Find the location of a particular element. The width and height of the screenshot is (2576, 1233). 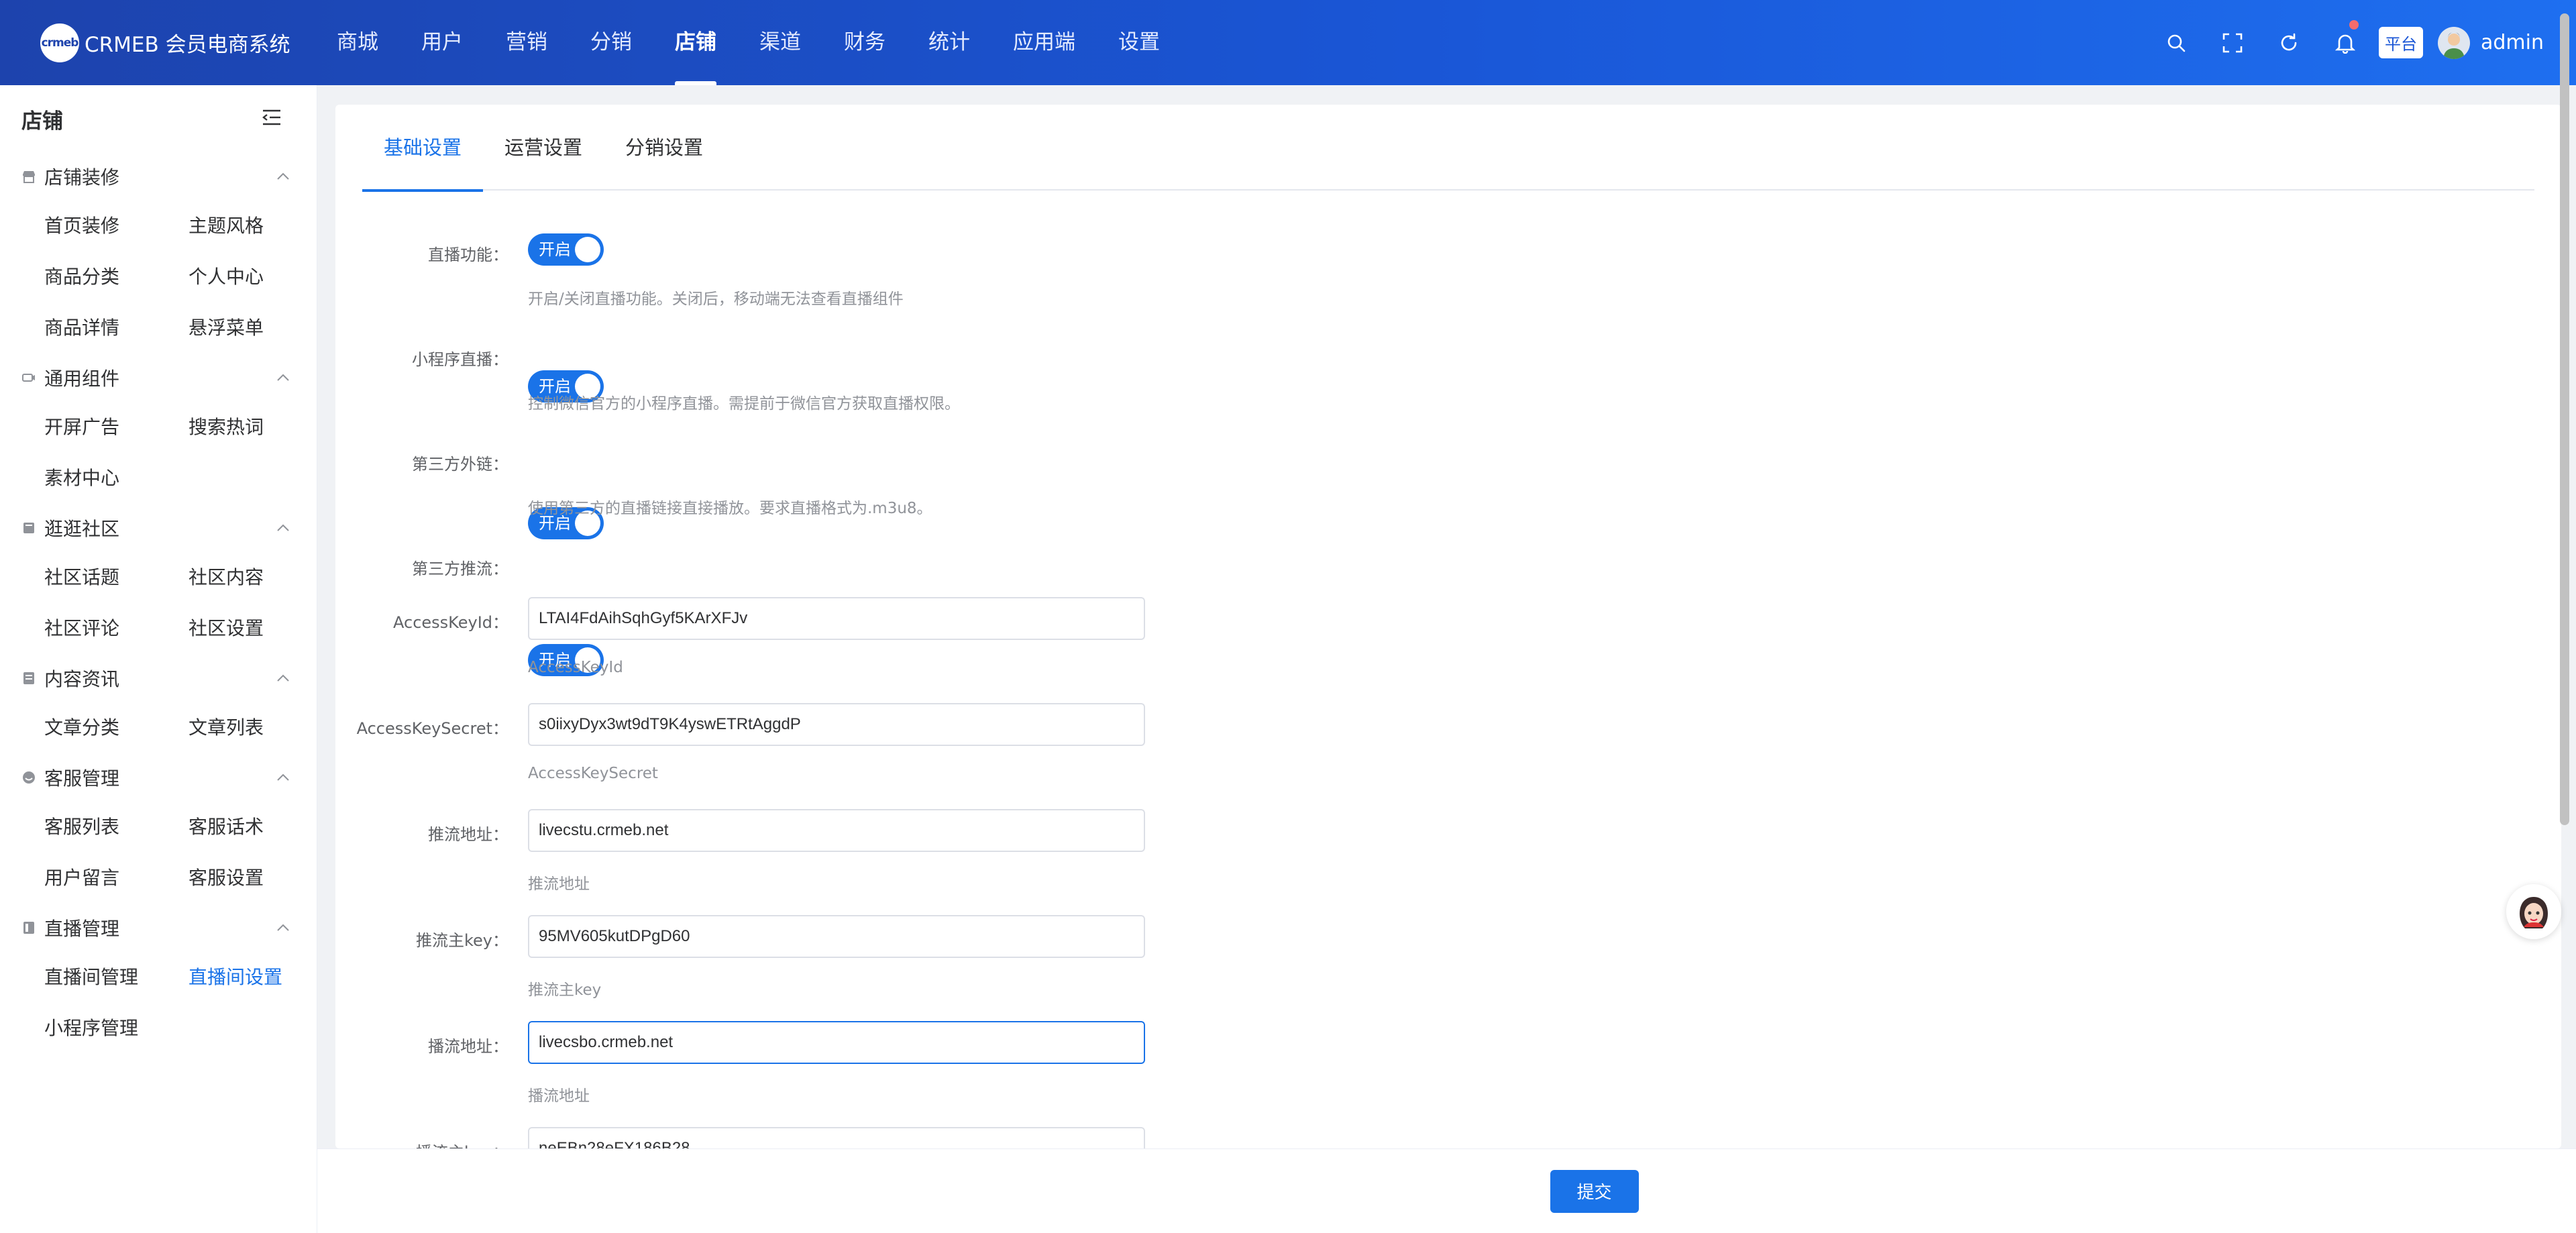

sidebar-group-header: 直播管理 is located at coordinates (158, 928).